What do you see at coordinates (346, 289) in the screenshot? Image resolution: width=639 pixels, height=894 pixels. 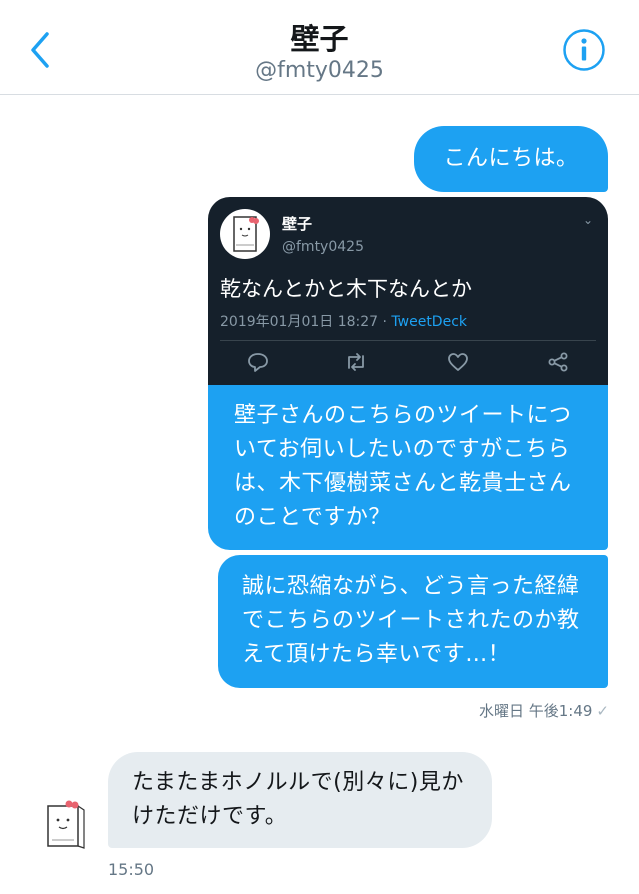 I see `tweet-text: 乾なんとかと木下なんとか` at bounding box center [346, 289].